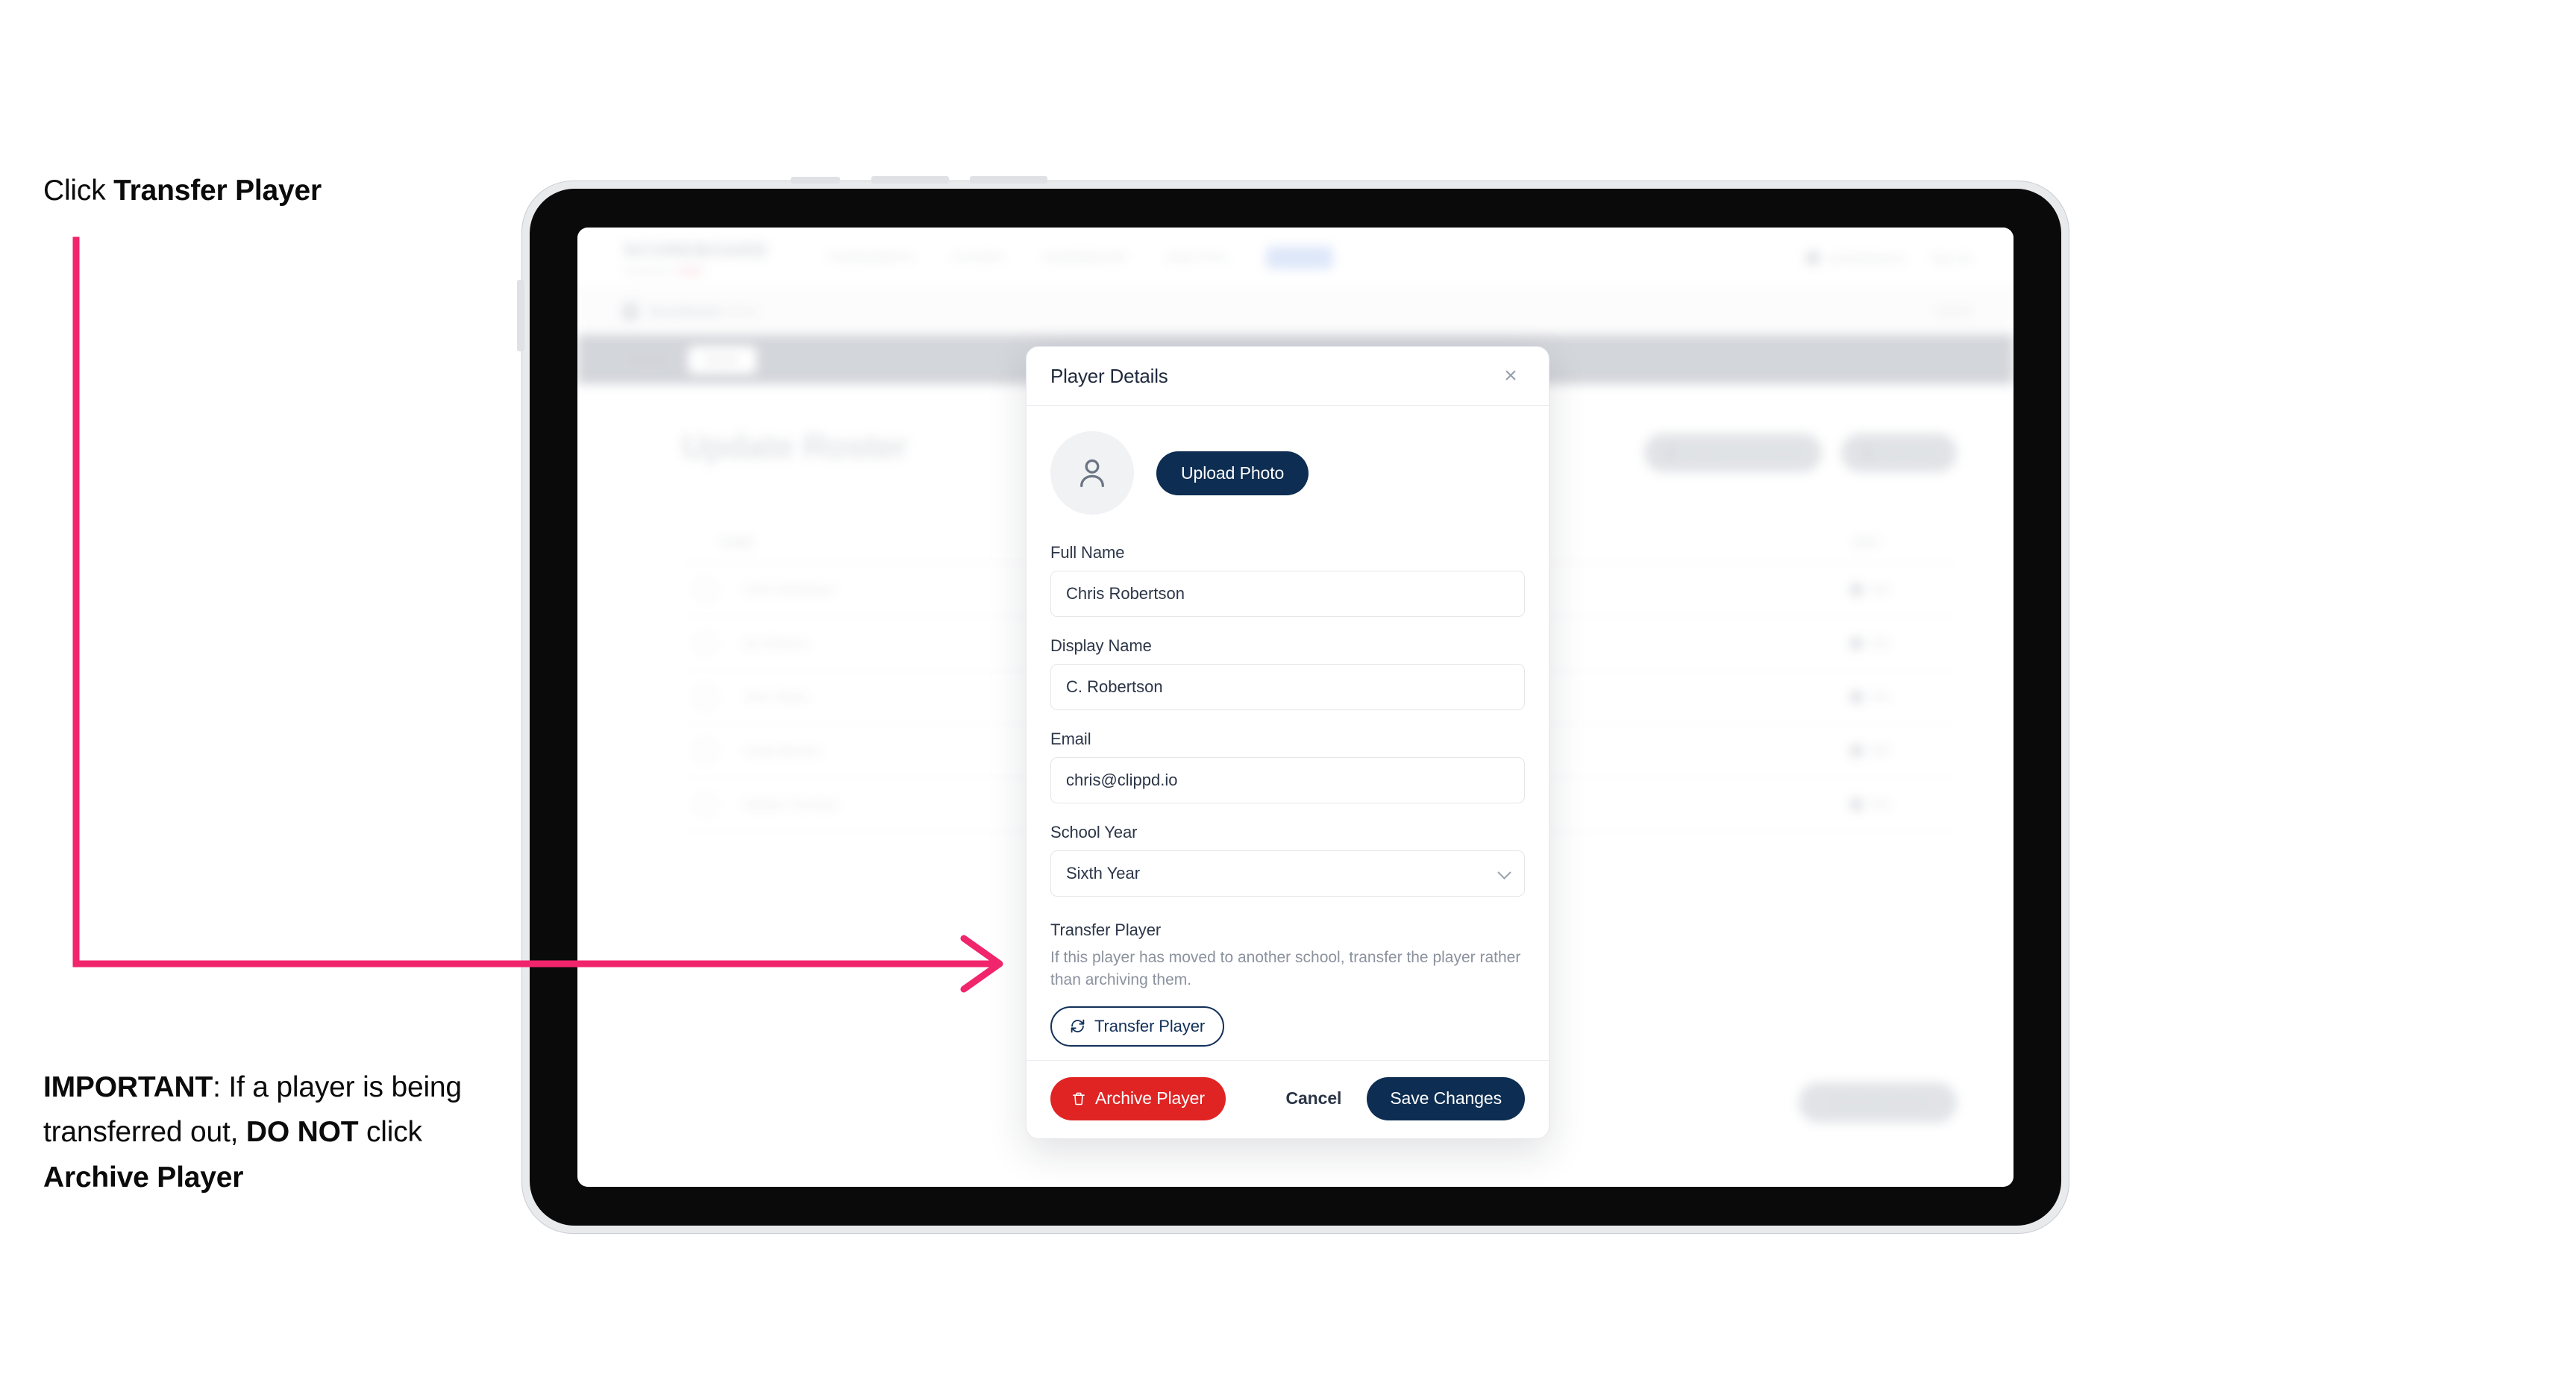 This screenshot has width=2576, height=1386. I want to click on school-year-select-wrap, so click(1287, 873).